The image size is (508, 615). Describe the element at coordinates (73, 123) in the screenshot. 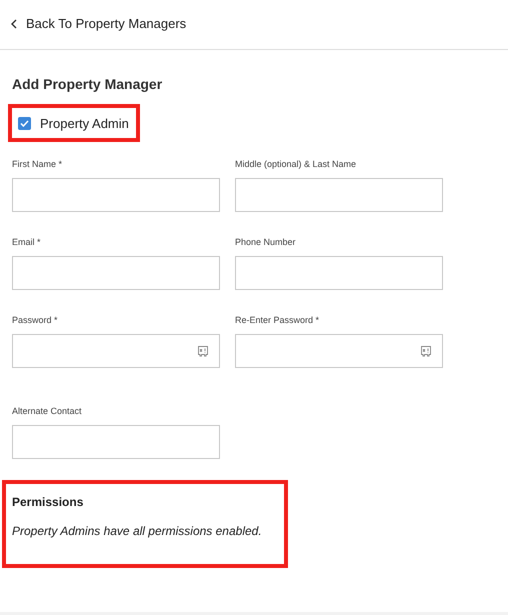

I see `property-admin-checkbox: Property Admin` at that location.